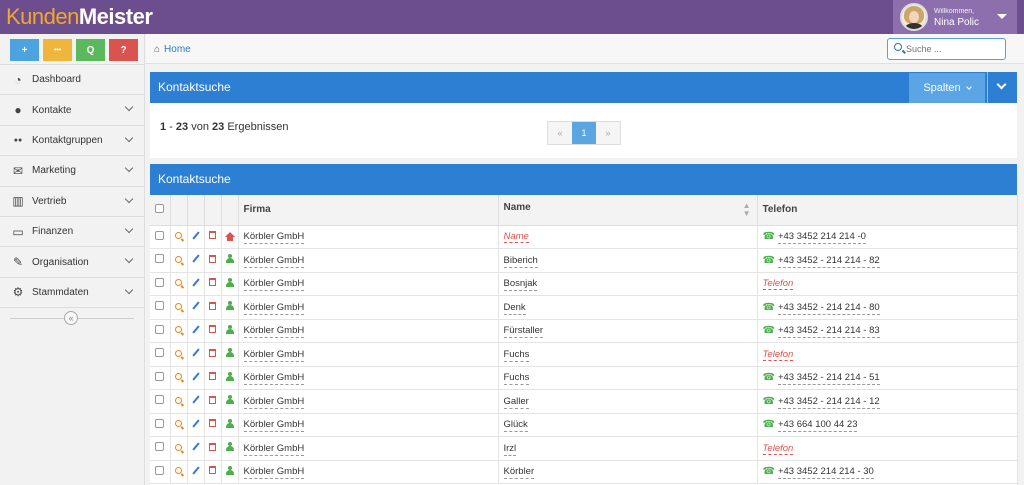  I want to click on sidebar-item-dashboard: ◔ Dashboard, so click(72, 79).